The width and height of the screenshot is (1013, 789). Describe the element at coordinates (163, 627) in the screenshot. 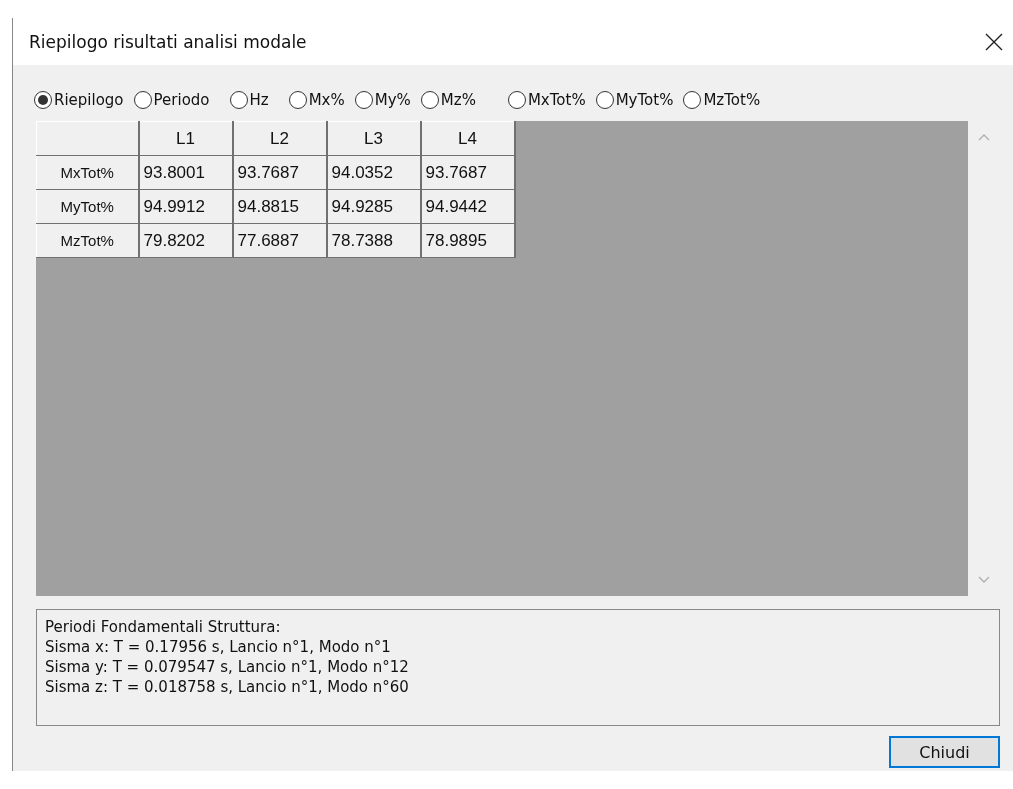

I see `summary-line: Periodi Fondamentali Struttura:` at that location.